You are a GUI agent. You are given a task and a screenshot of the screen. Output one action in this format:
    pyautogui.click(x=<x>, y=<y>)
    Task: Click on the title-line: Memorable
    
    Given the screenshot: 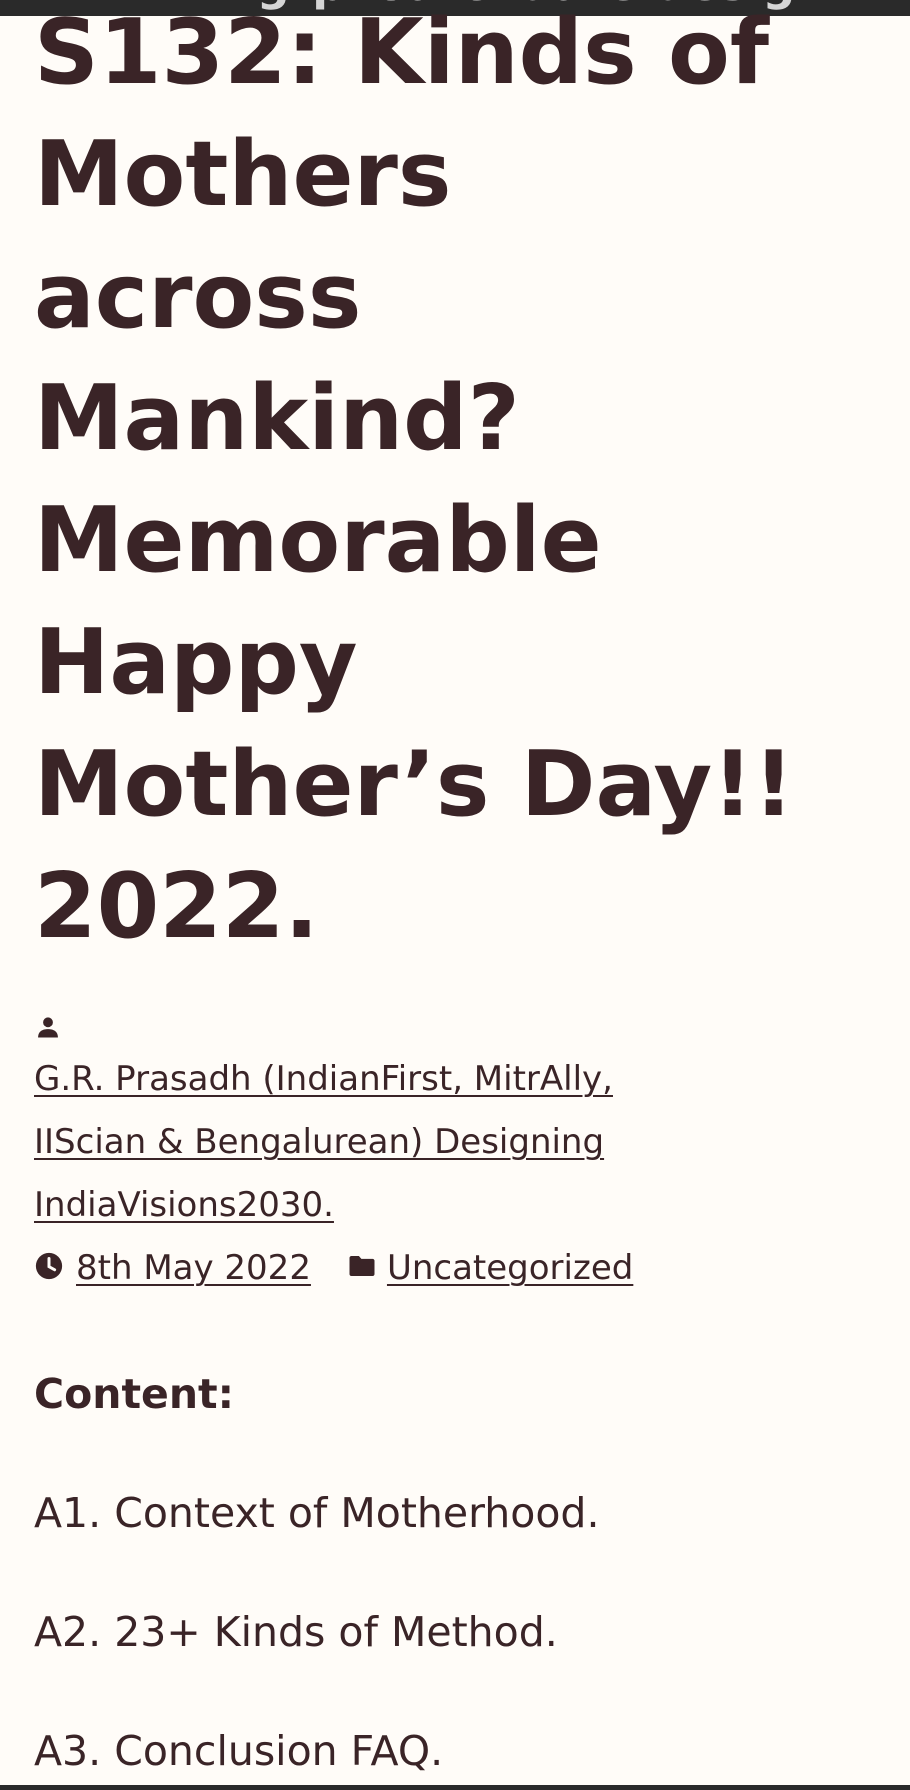 What is the action you would take?
    pyautogui.click(x=318, y=540)
    